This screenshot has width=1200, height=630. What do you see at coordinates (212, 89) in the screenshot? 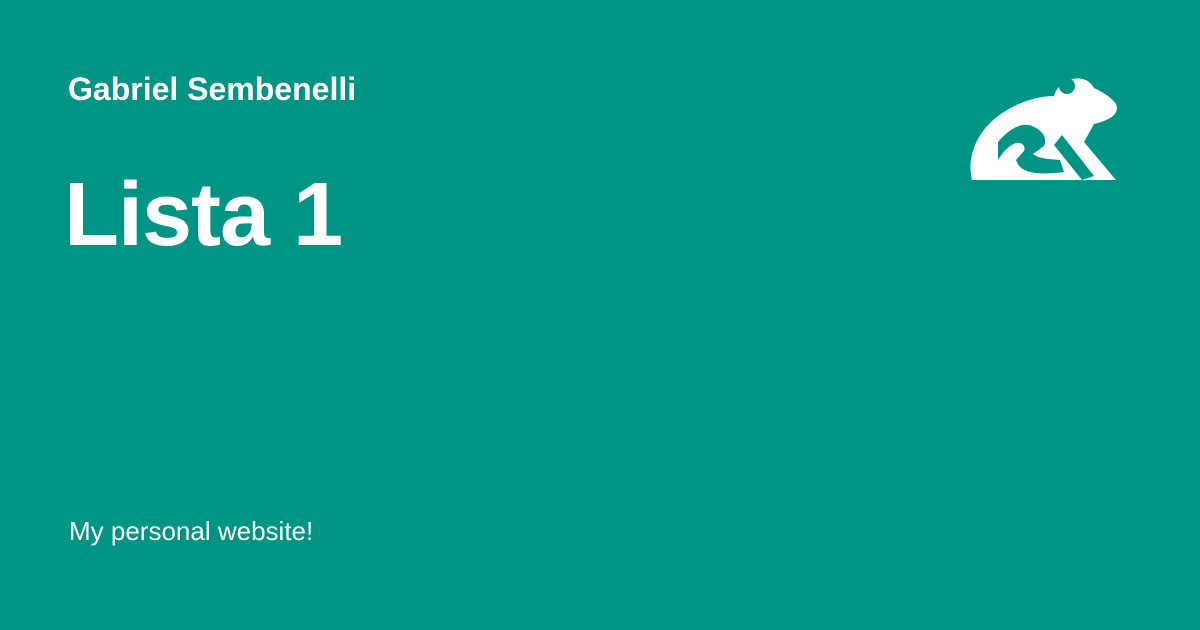
I see `site-author-name: Gabriel Sembenelli` at bounding box center [212, 89].